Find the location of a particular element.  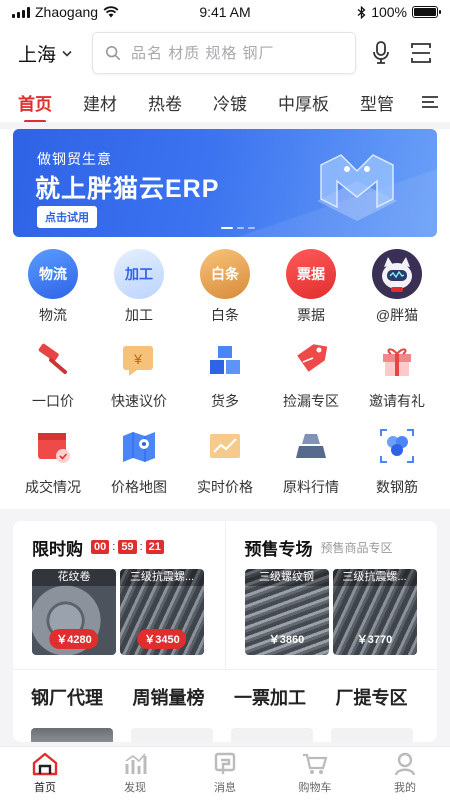

home-icon is located at coordinates (45, 764).